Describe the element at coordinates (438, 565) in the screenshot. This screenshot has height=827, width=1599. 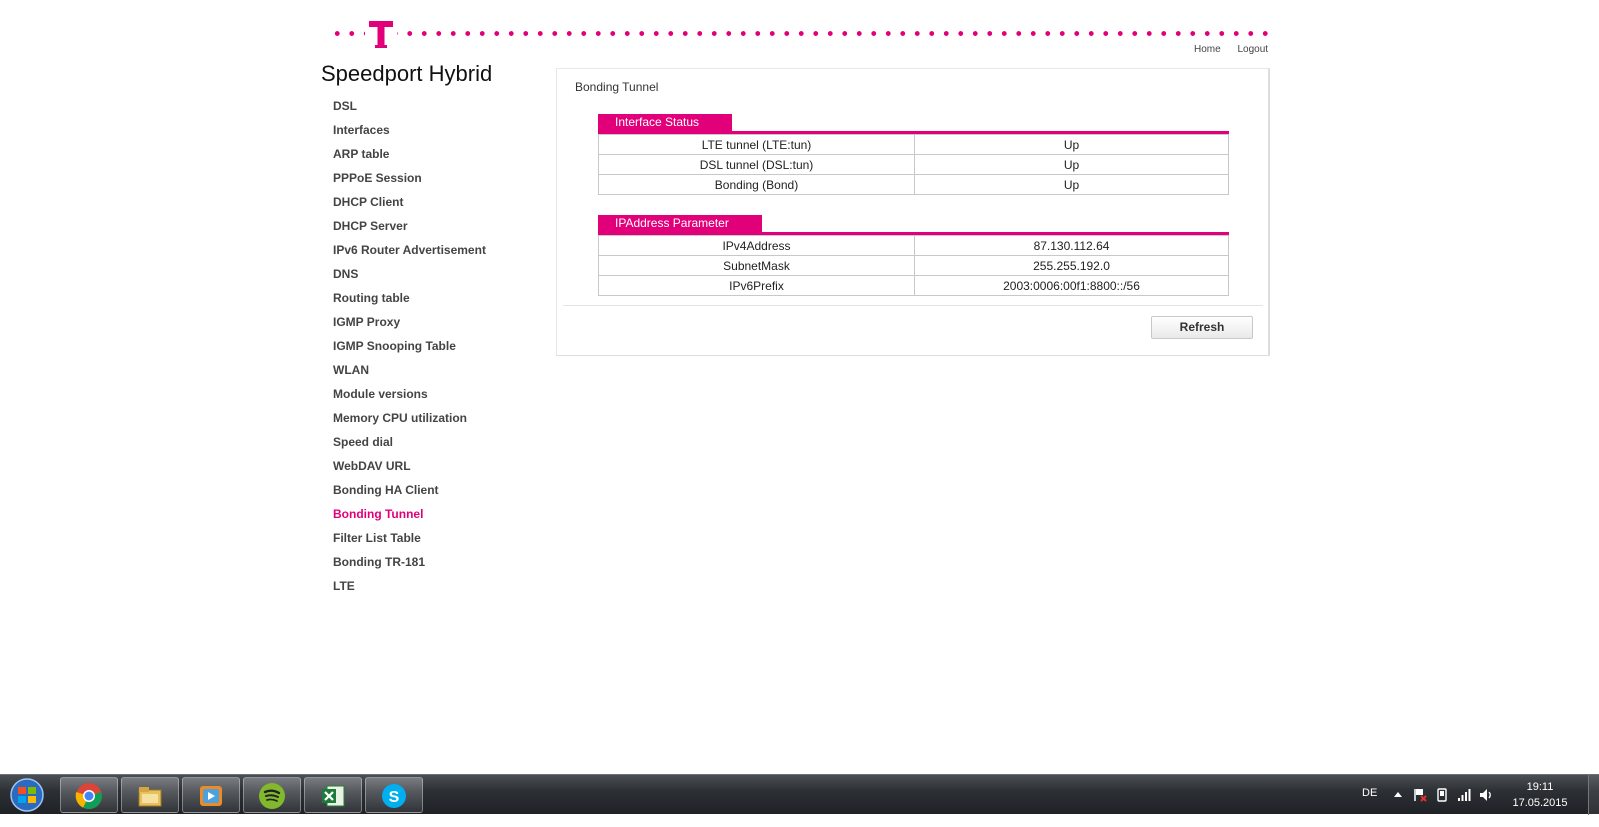
I see `sidebar-item-bonding-tr-181: Bonding TR-181` at that location.